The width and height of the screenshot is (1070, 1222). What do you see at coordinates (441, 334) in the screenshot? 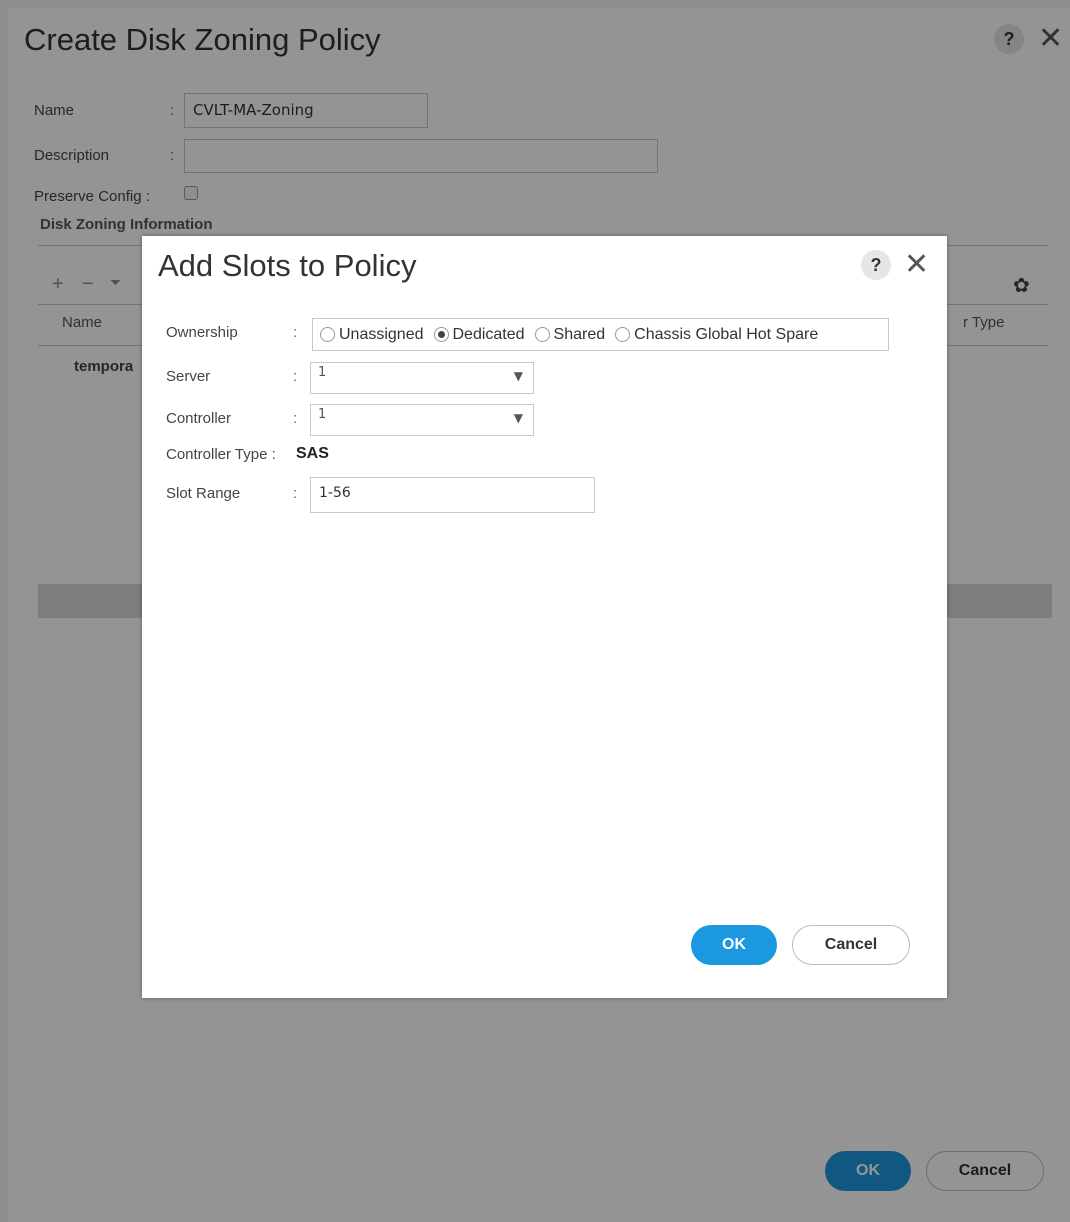
I see `radio-dedicated` at bounding box center [441, 334].